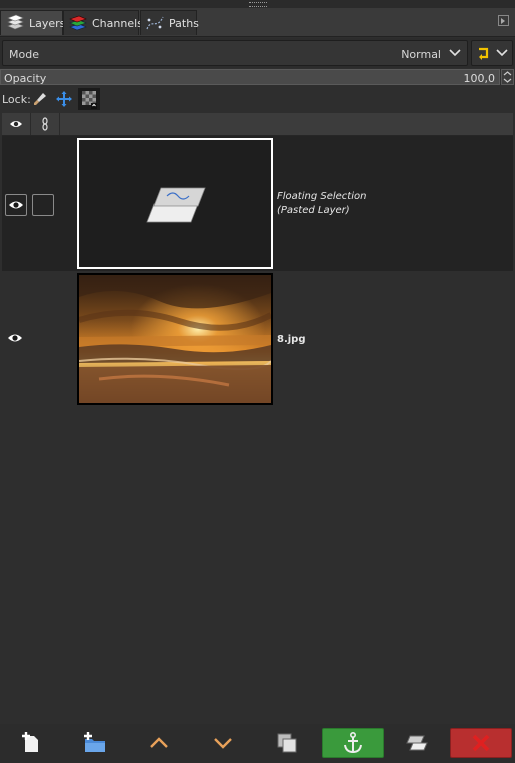  What do you see at coordinates (155, 23) in the screenshot?
I see `paths-icon` at bounding box center [155, 23].